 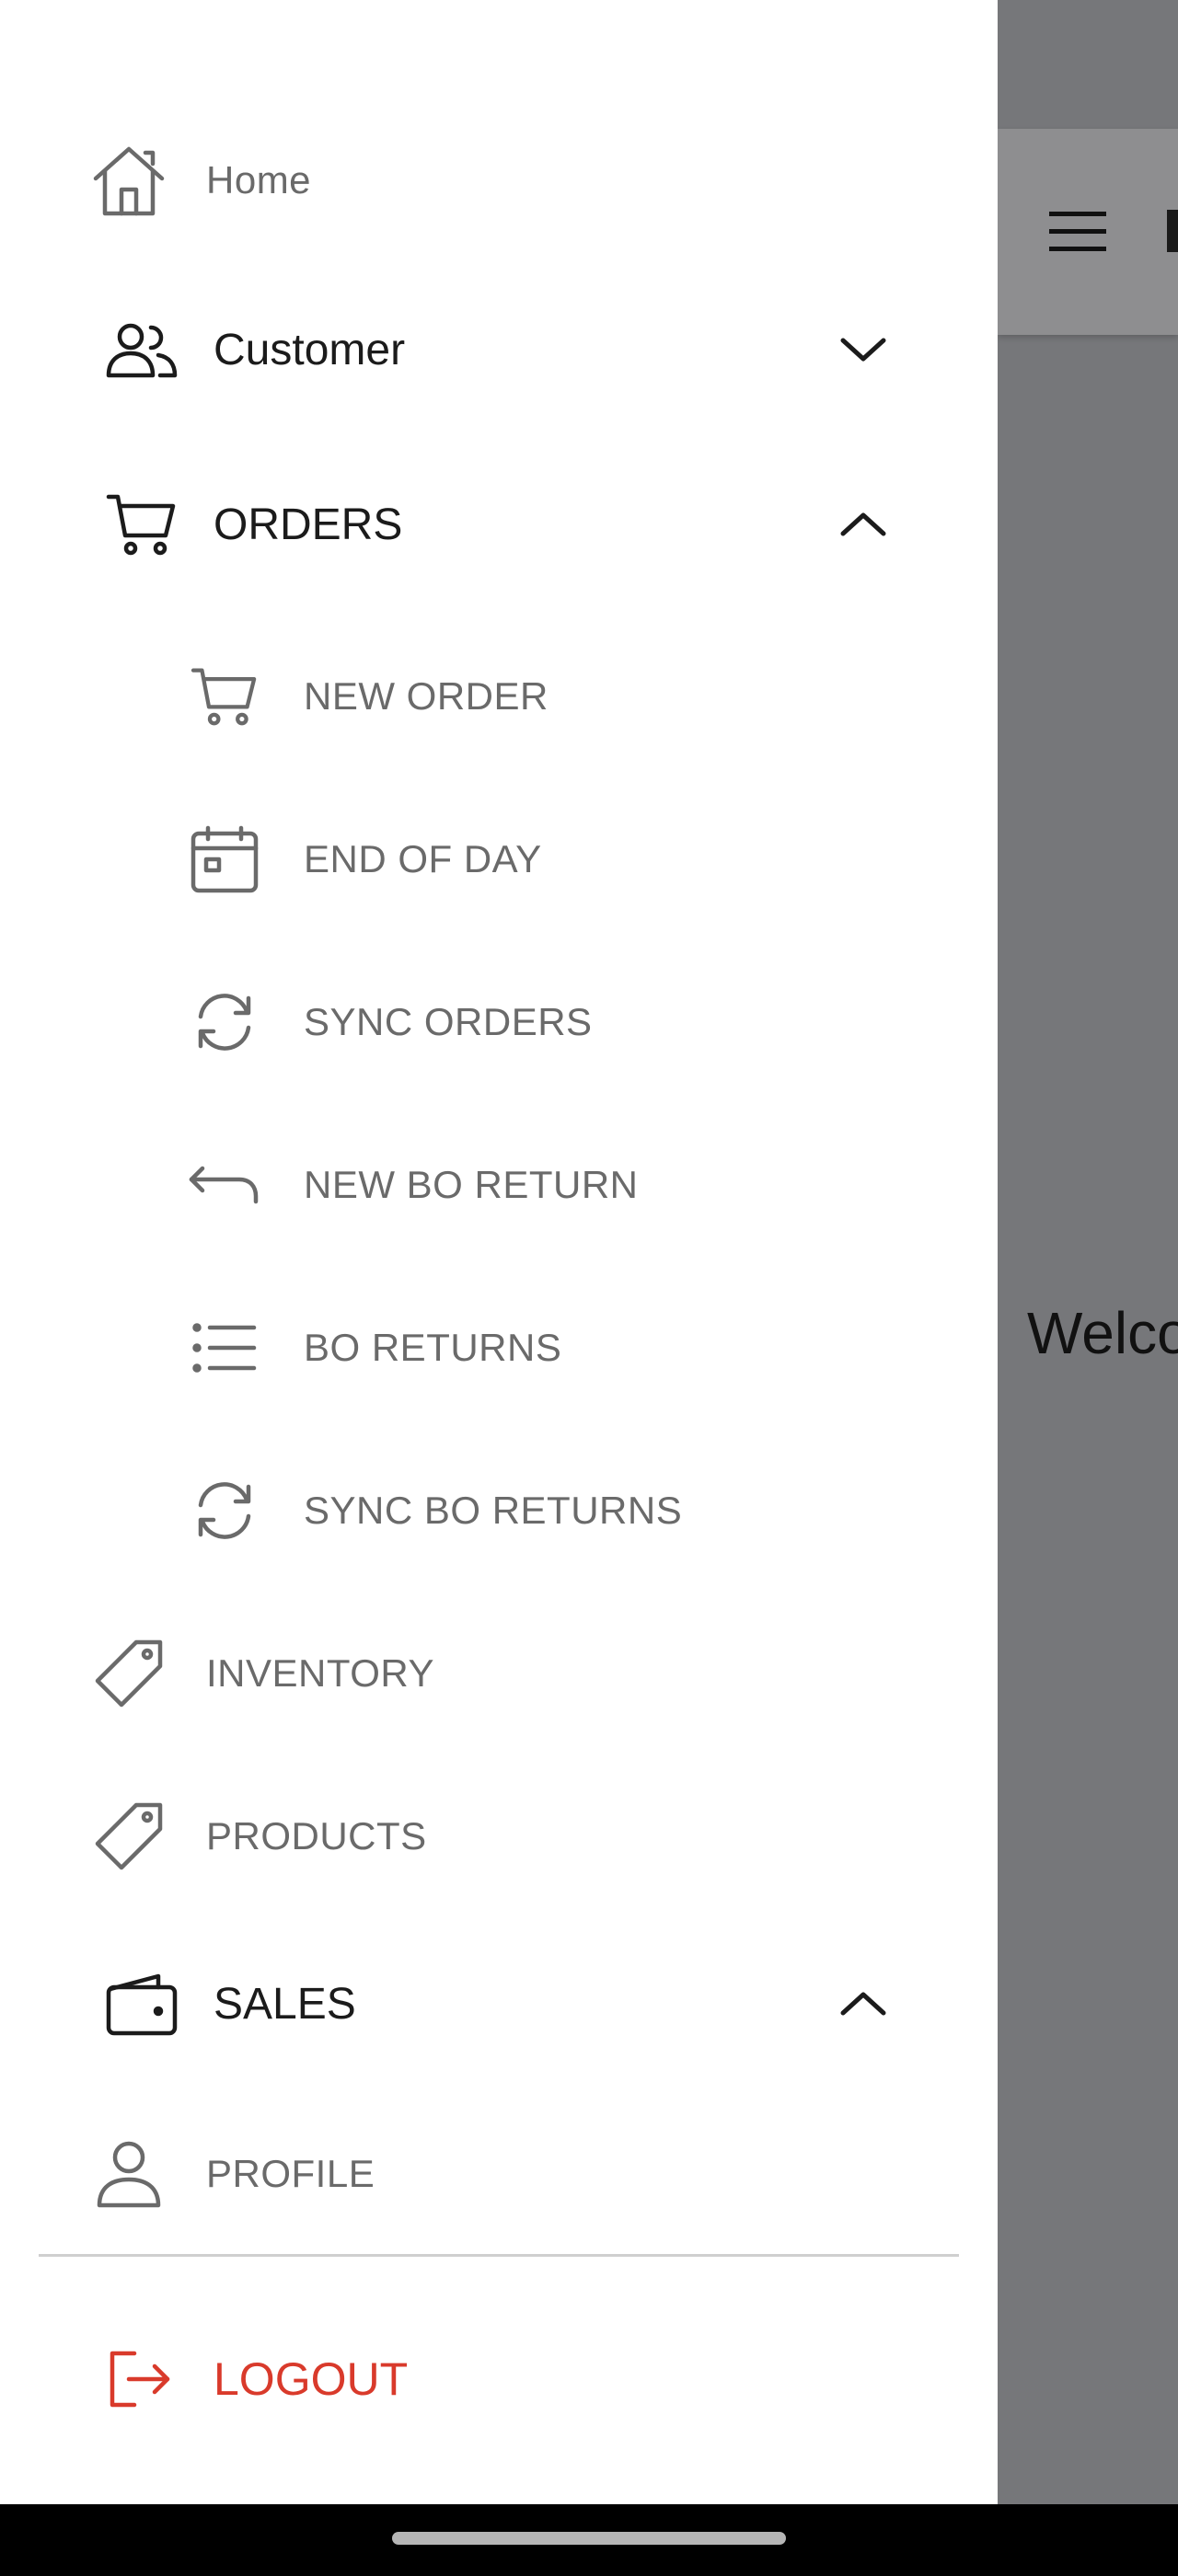 What do you see at coordinates (308, 524) in the screenshot?
I see `drawer-item-label: ORDERS` at bounding box center [308, 524].